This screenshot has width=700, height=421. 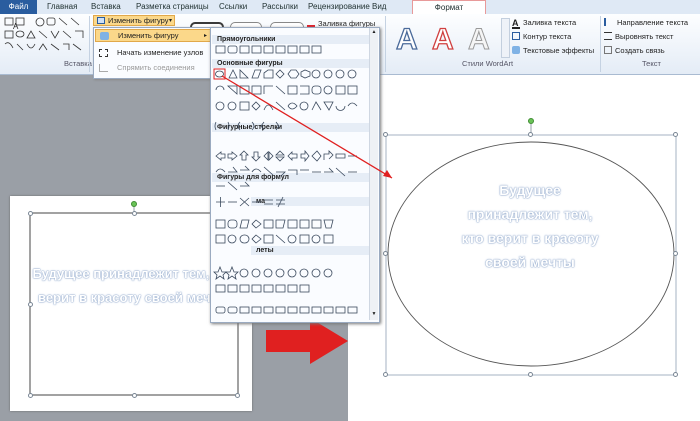 What do you see at coordinates (608, 36) in the screenshot?
I see `align-icon` at bounding box center [608, 36].